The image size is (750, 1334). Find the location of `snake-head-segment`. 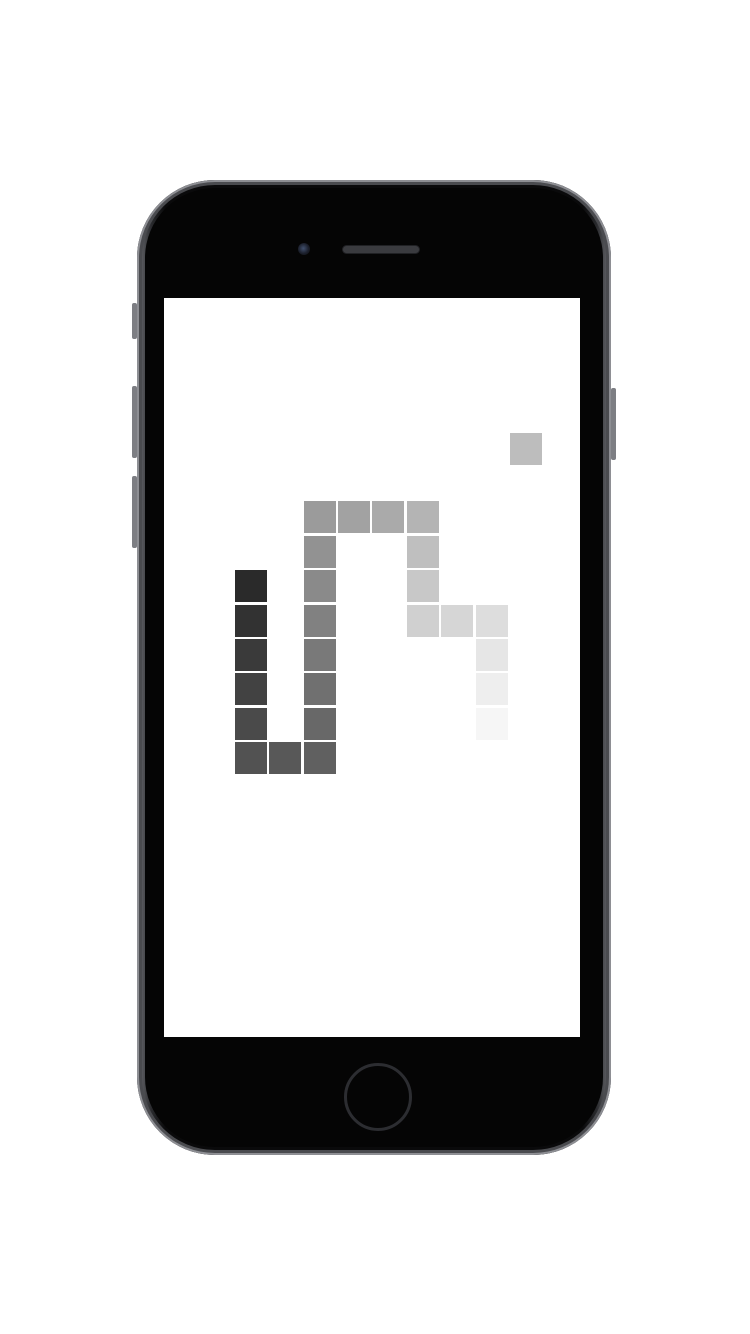

snake-head-segment is located at coordinates (251, 586).